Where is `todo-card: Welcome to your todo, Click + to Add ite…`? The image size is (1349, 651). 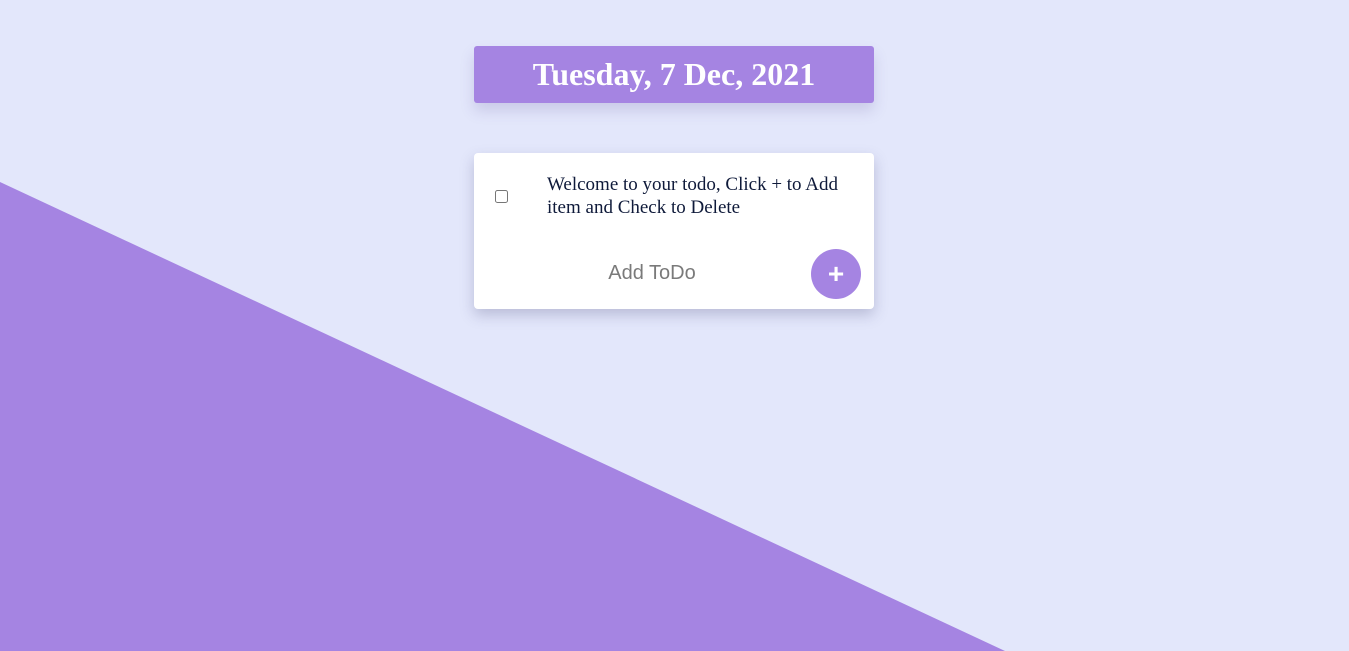 todo-card: Welcome to your todo, Click + to Add ite… is located at coordinates (674, 231).